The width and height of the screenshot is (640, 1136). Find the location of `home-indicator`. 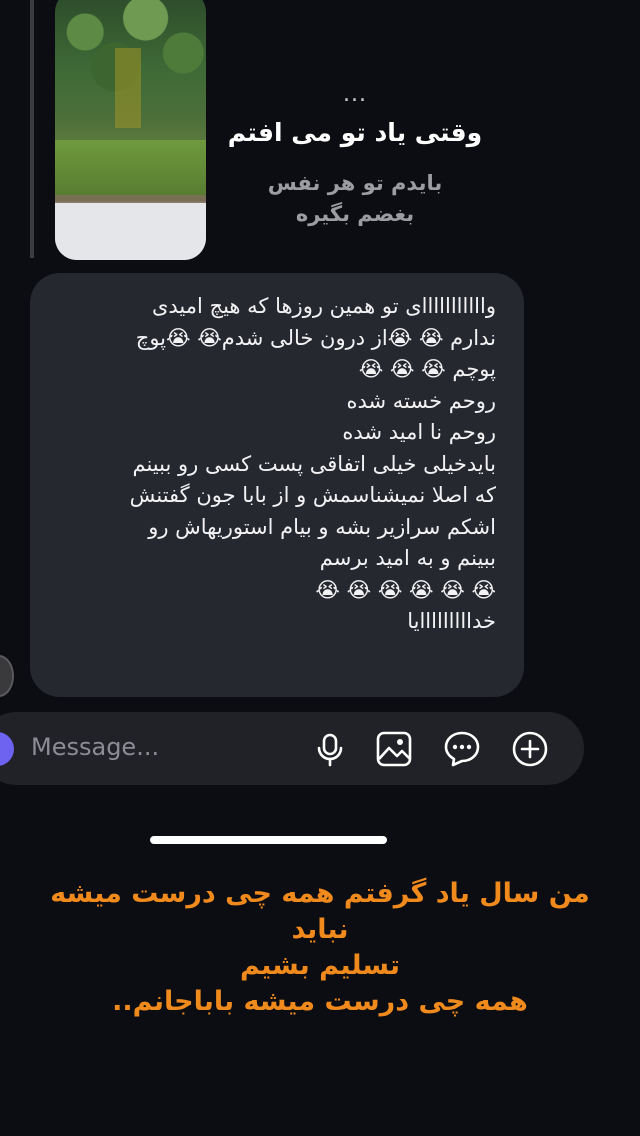

home-indicator is located at coordinates (268, 840).